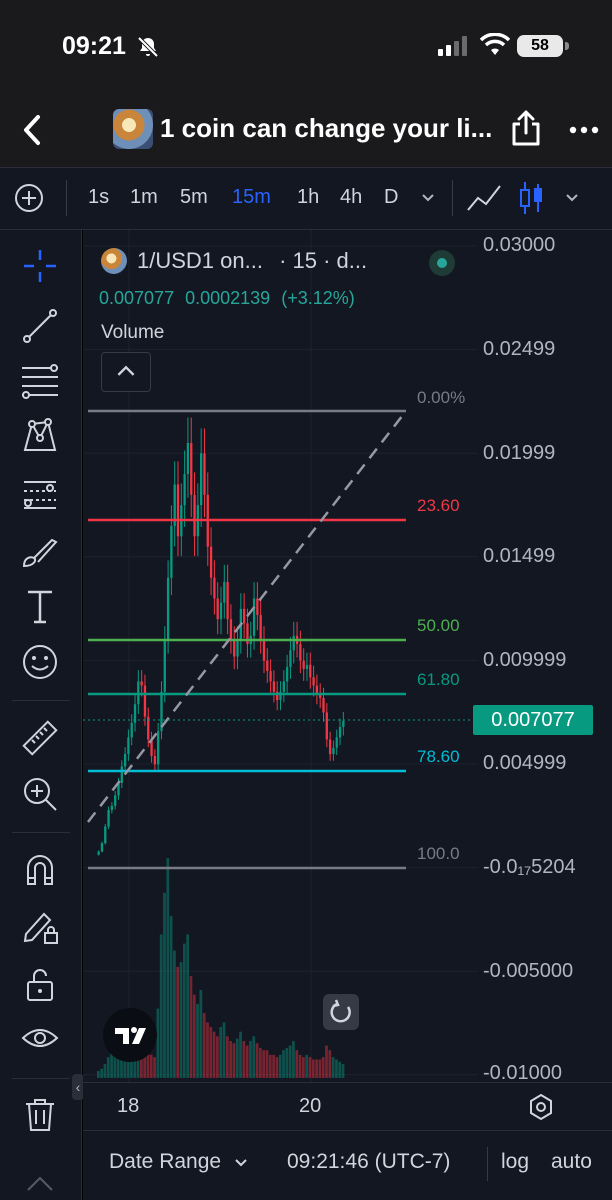 The image size is (612, 1200). Describe the element at coordinates (40, 606) in the screenshot. I see `text-tool-icon` at that location.